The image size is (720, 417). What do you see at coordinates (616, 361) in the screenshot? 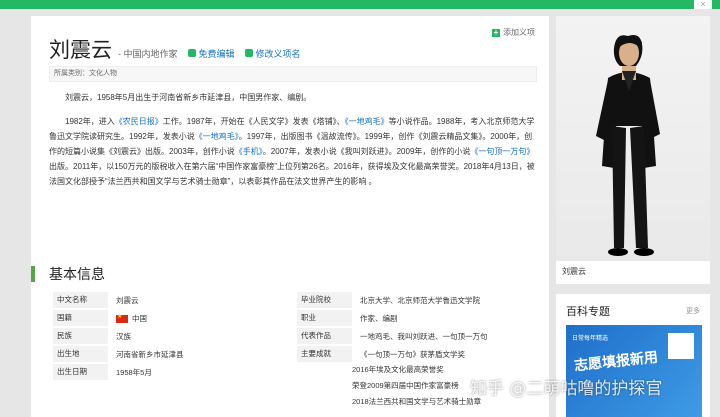
I see `promo-title: 志愿填报新用` at bounding box center [616, 361].